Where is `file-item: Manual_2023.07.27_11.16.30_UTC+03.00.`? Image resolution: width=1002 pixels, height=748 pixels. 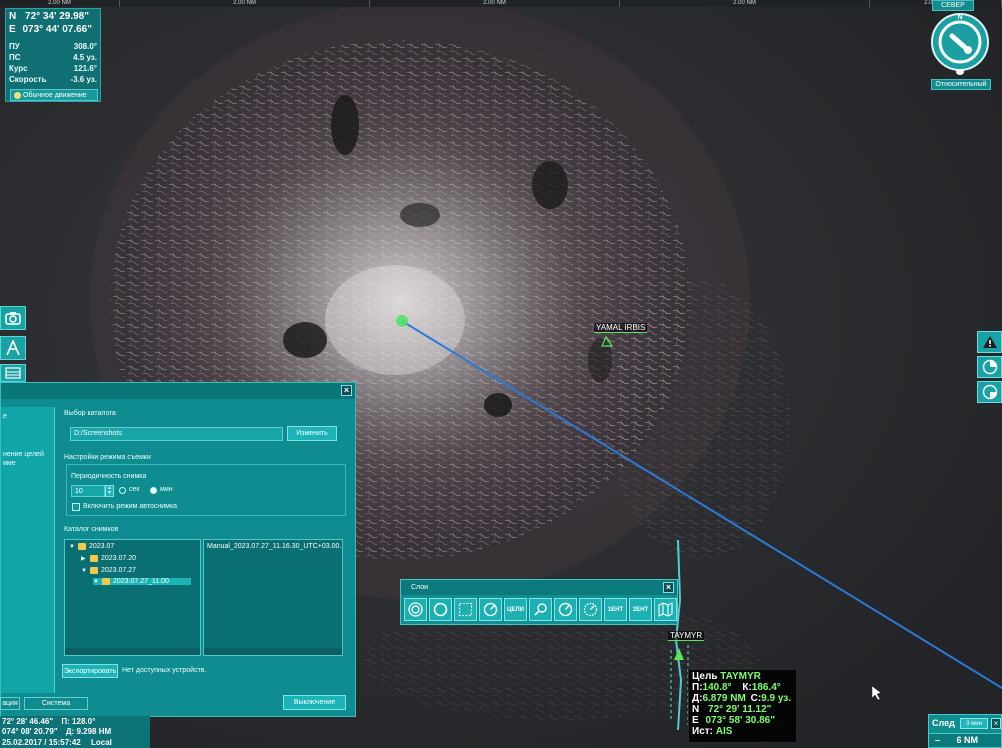 file-item: Manual_2023.07.27_11.16.30_UTC+03.00. is located at coordinates (274, 546).